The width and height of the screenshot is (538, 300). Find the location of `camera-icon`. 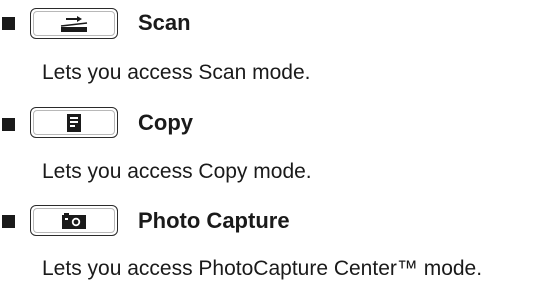

camera-icon is located at coordinates (74, 220).